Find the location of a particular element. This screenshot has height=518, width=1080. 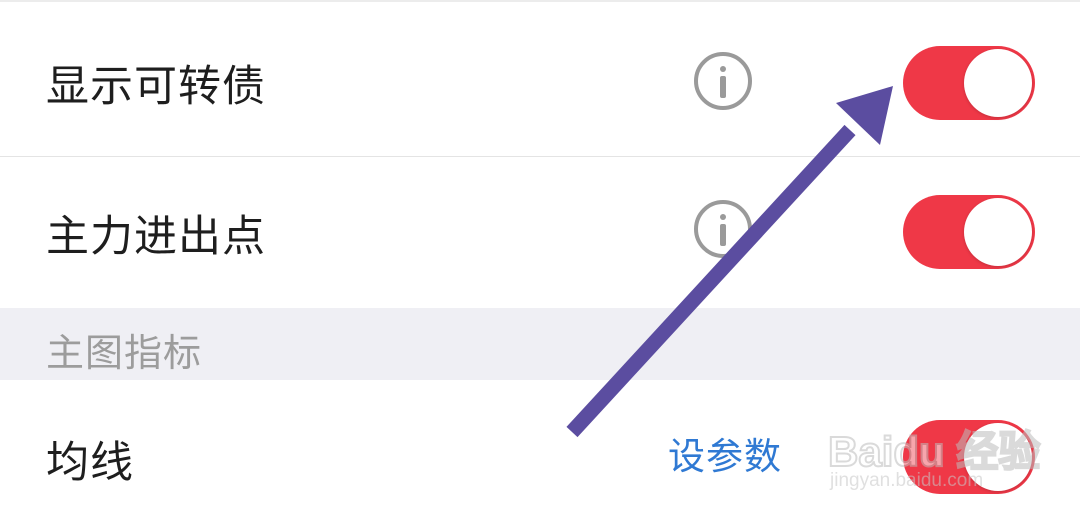

setting-label: 均线 is located at coordinates (90, 463).